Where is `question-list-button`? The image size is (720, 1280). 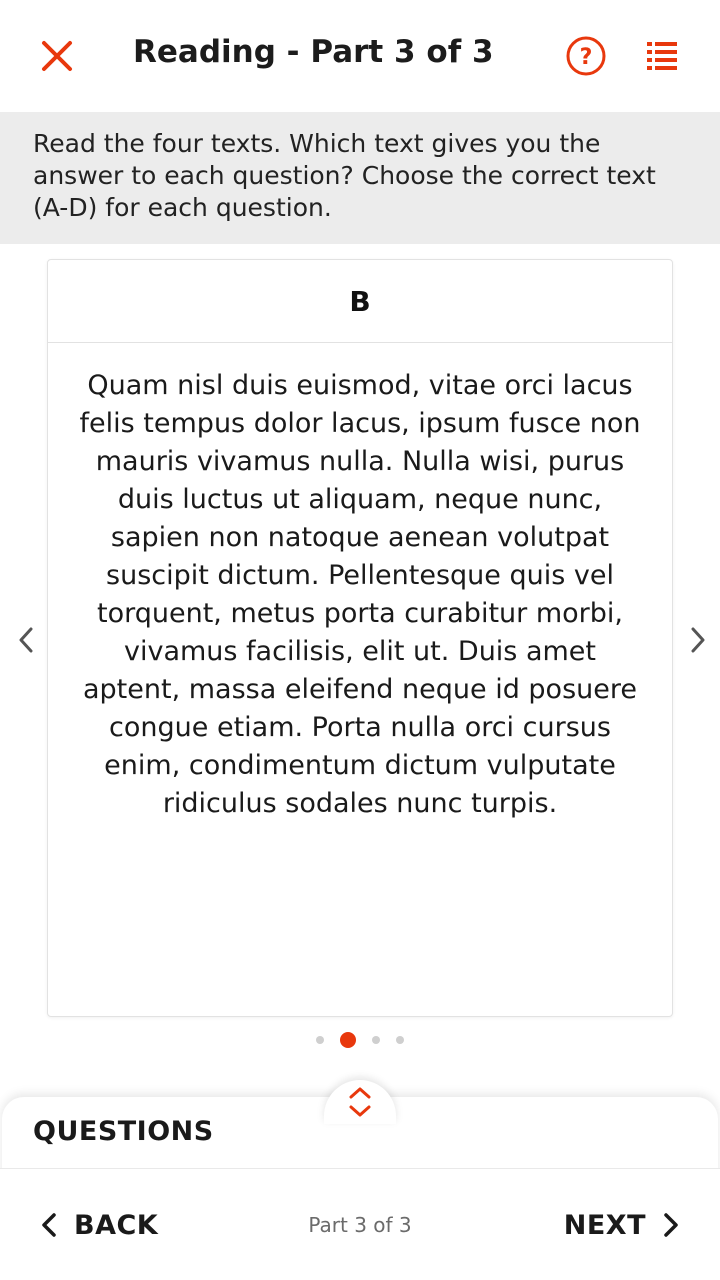 question-list-button is located at coordinates (662, 56).